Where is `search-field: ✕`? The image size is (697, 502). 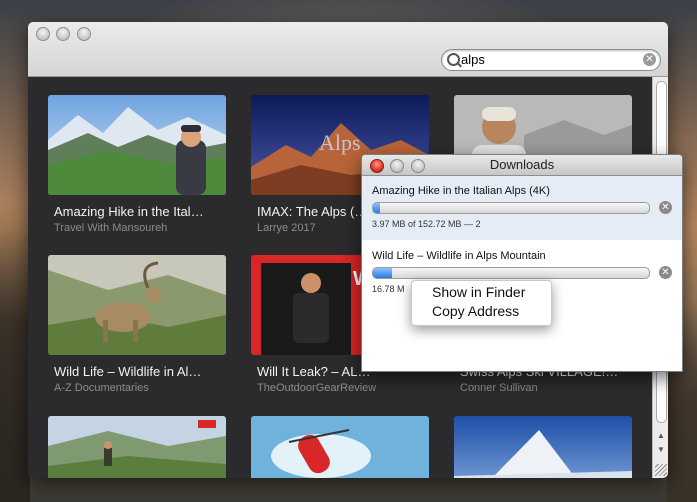
search-field: ✕ is located at coordinates (551, 60).